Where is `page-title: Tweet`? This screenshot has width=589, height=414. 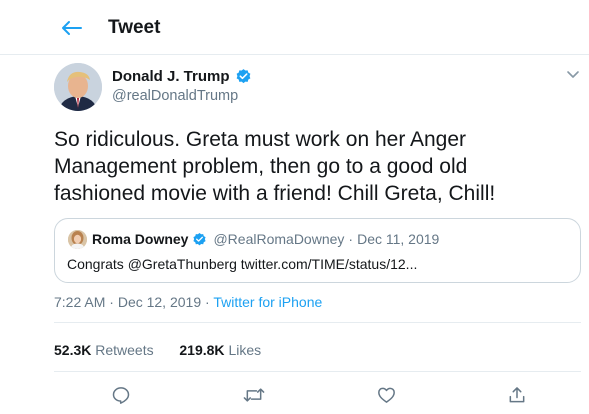
page-title: Tweet is located at coordinates (134, 27).